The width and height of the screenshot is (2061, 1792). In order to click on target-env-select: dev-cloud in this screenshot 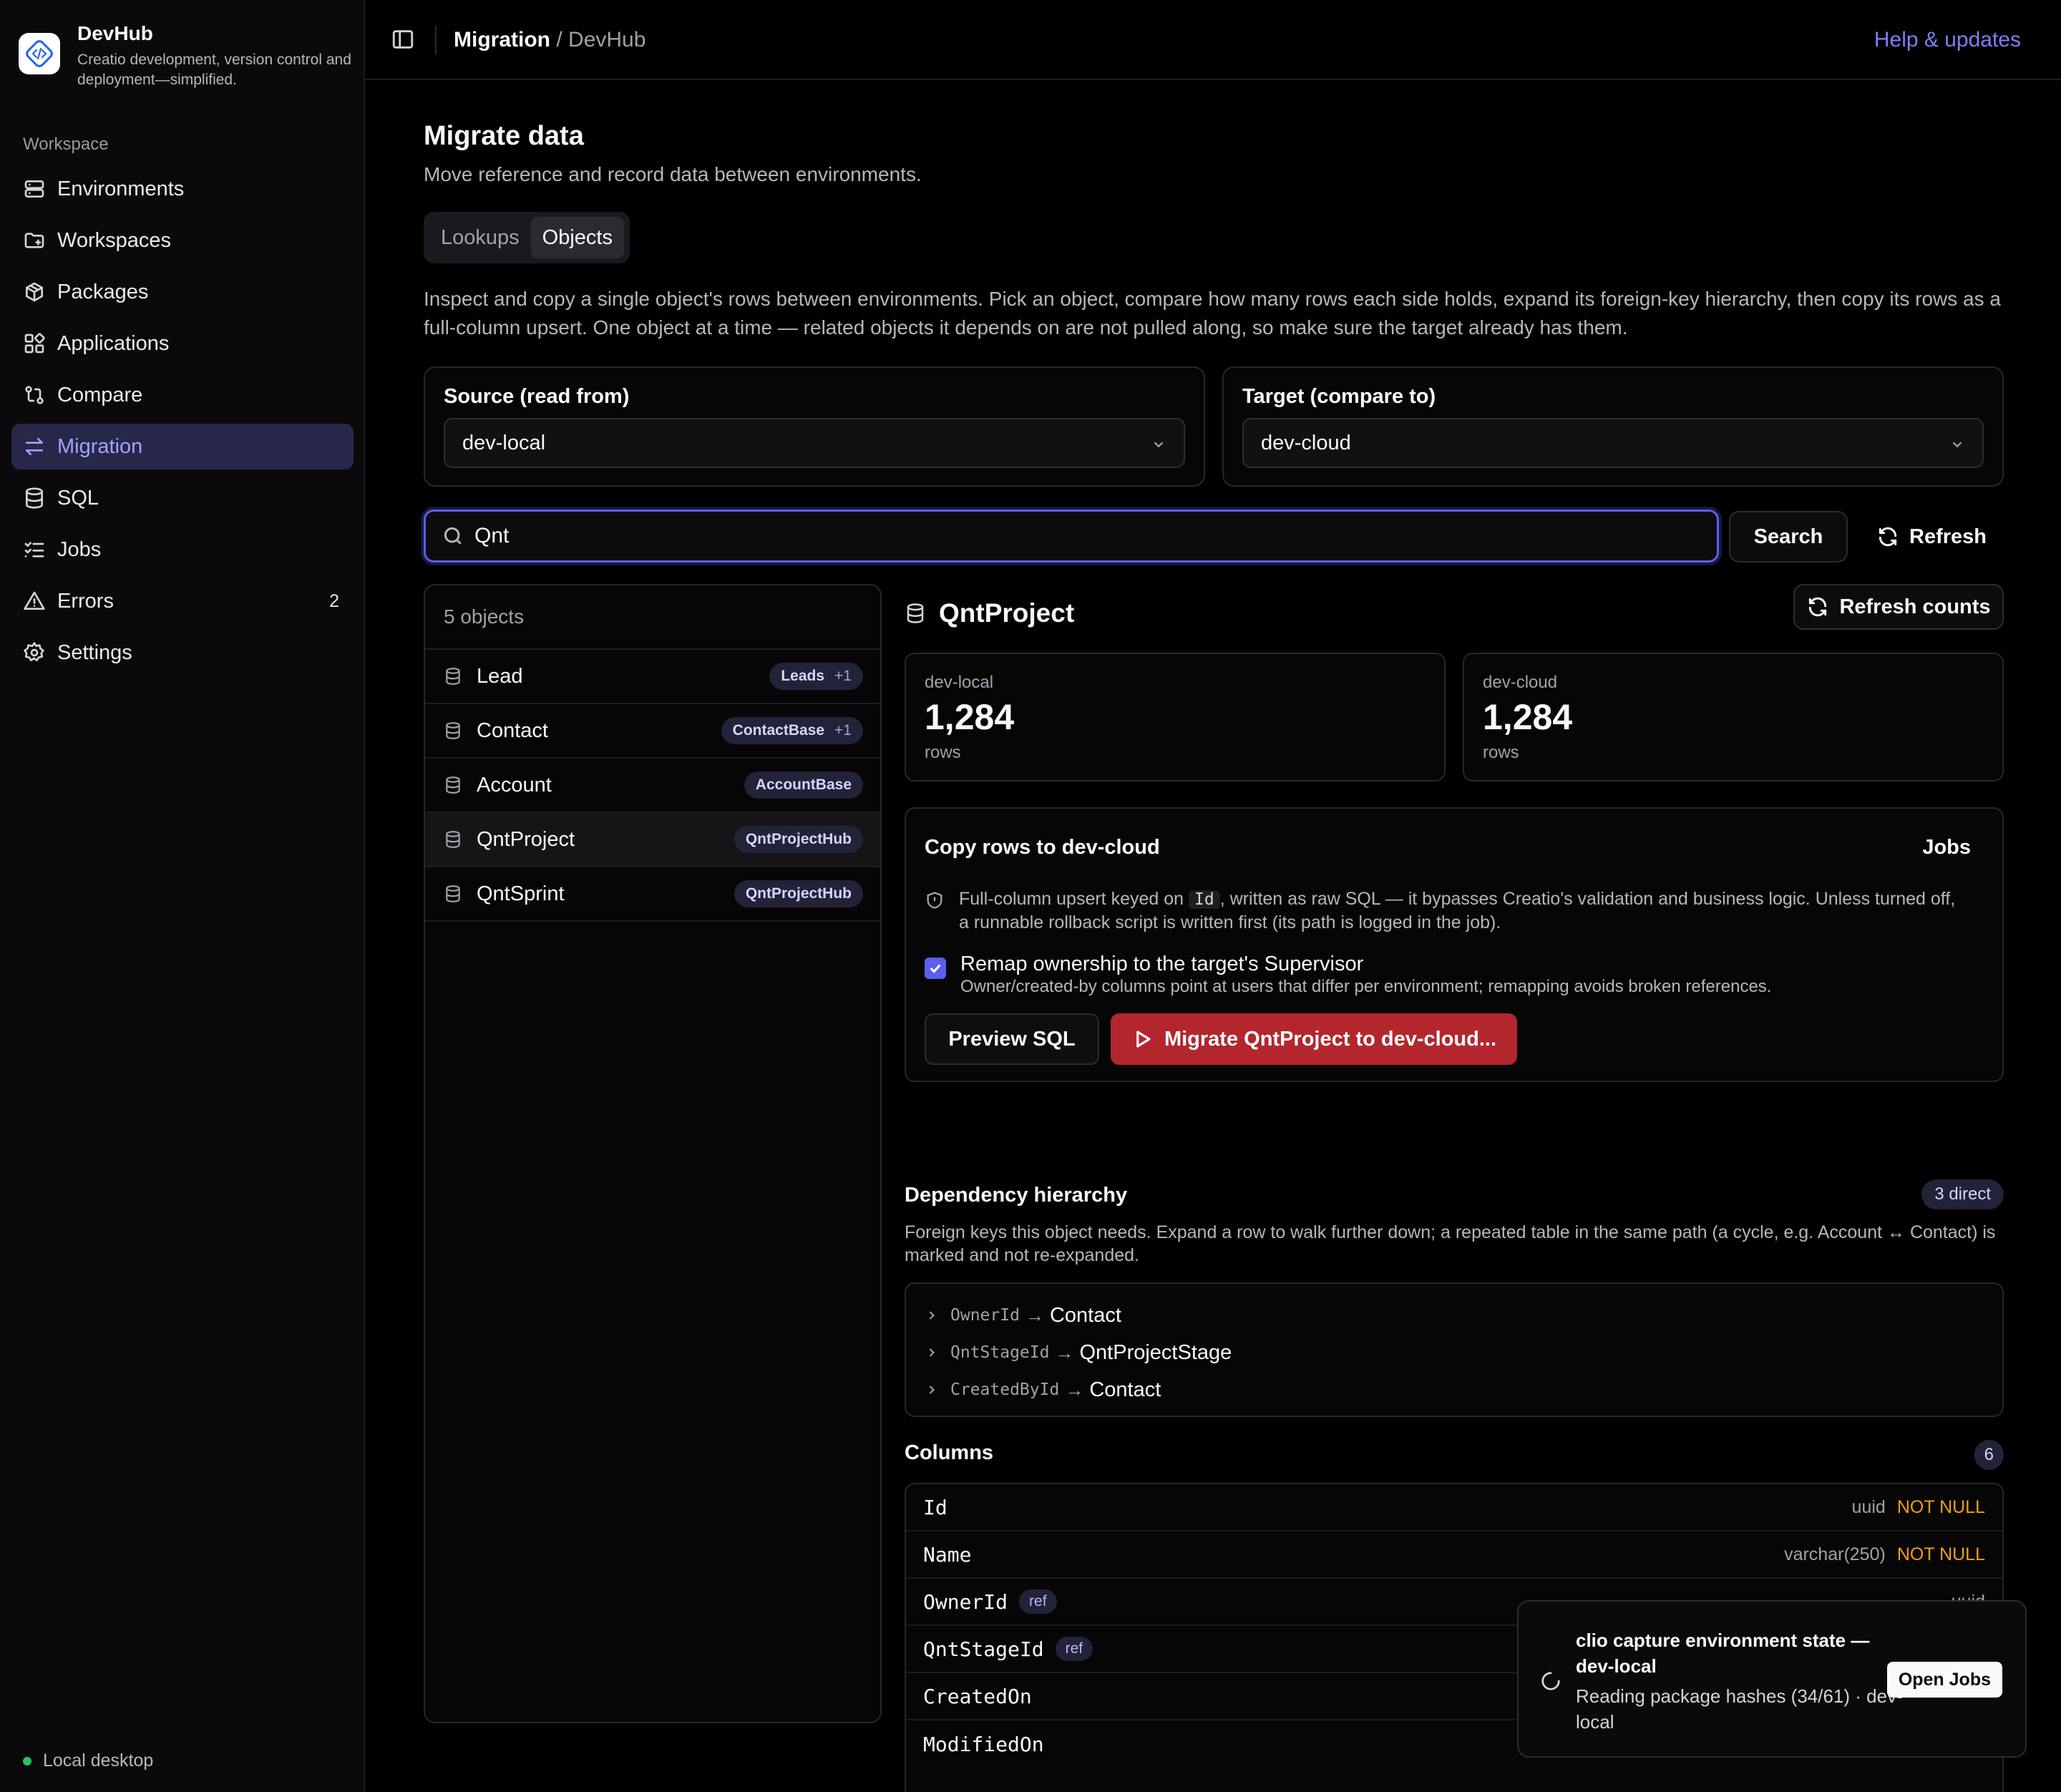, I will do `click(1613, 443)`.